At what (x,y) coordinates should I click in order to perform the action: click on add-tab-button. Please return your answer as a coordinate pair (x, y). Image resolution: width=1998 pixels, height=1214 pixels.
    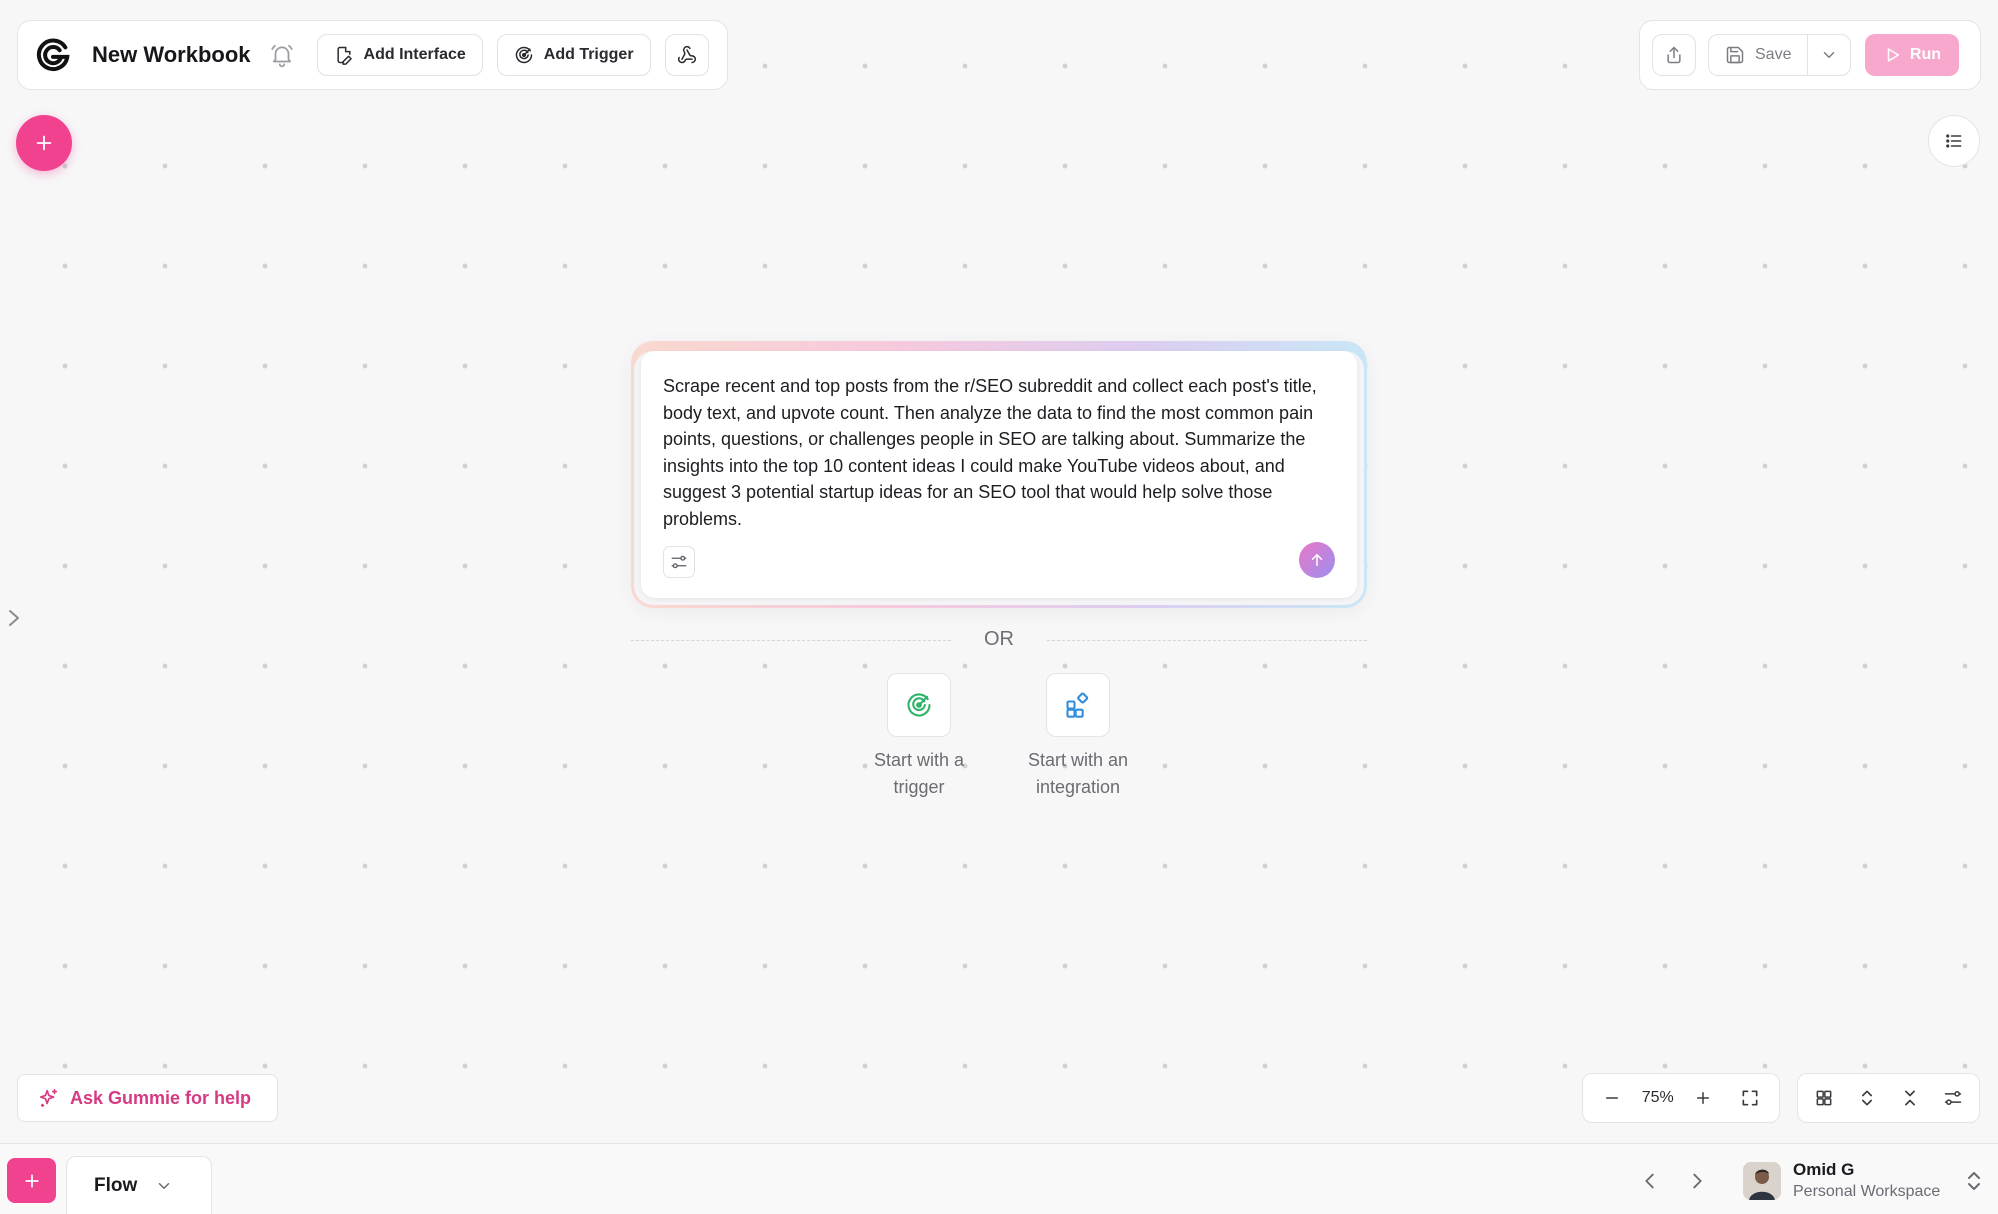
    Looking at the image, I should click on (31, 1180).